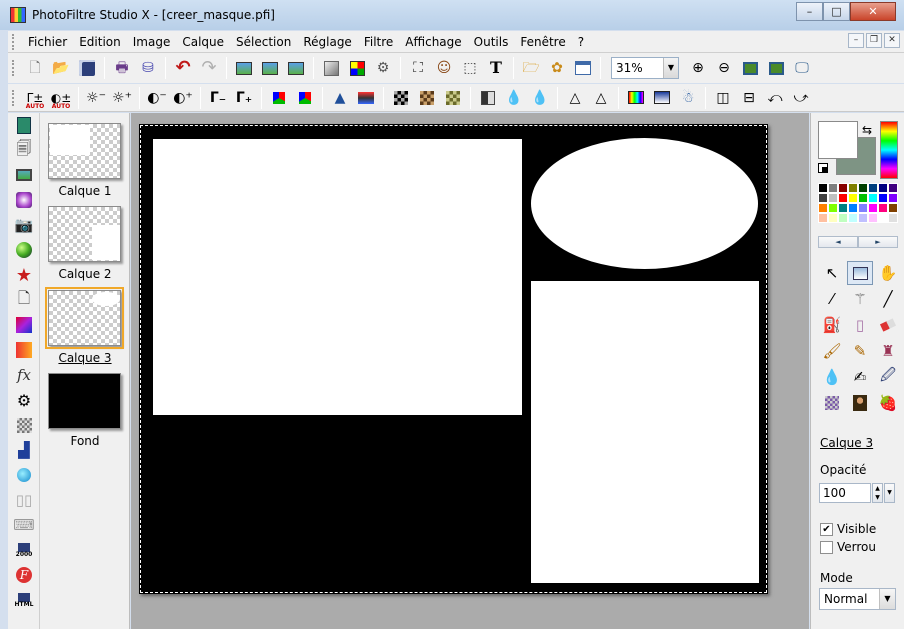  I want to click on sharpen-more-icon: △, so click(575, 98).